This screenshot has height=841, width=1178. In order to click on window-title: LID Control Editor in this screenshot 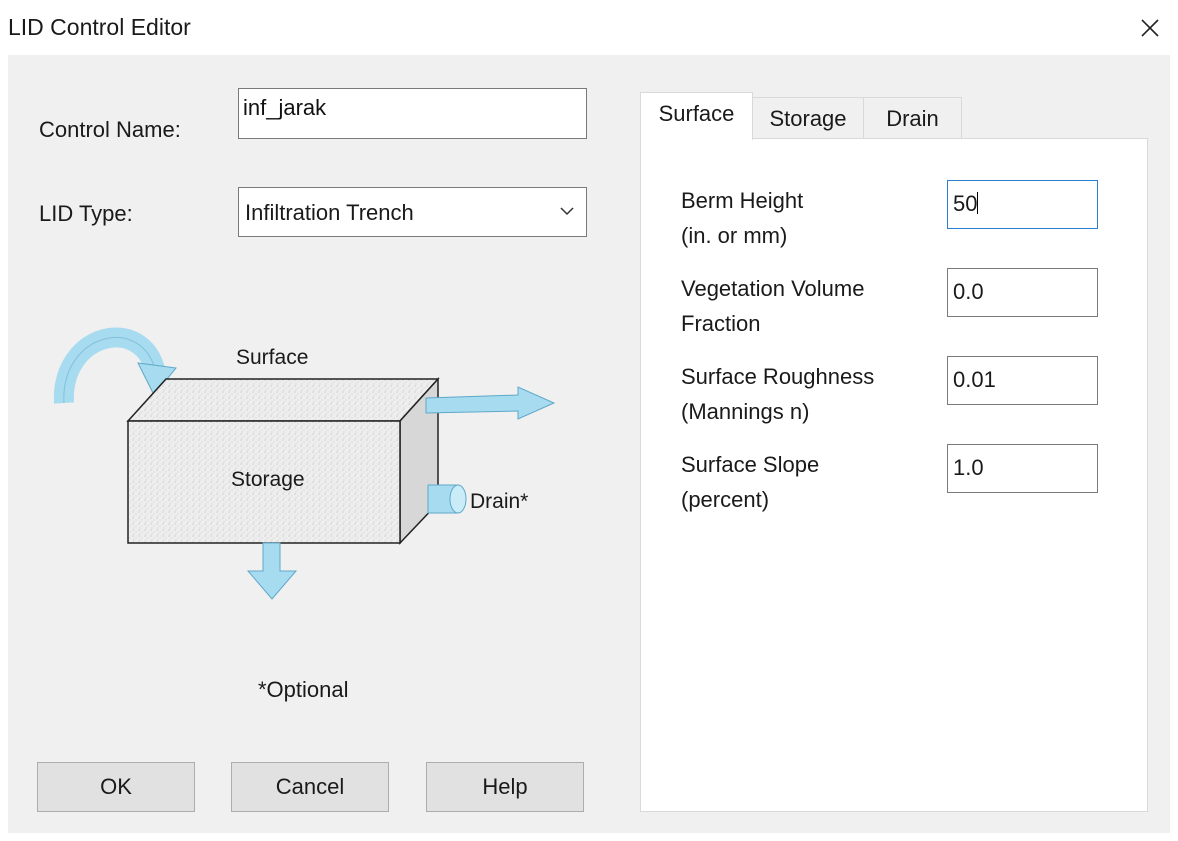, I will do `click(99, 27)`.